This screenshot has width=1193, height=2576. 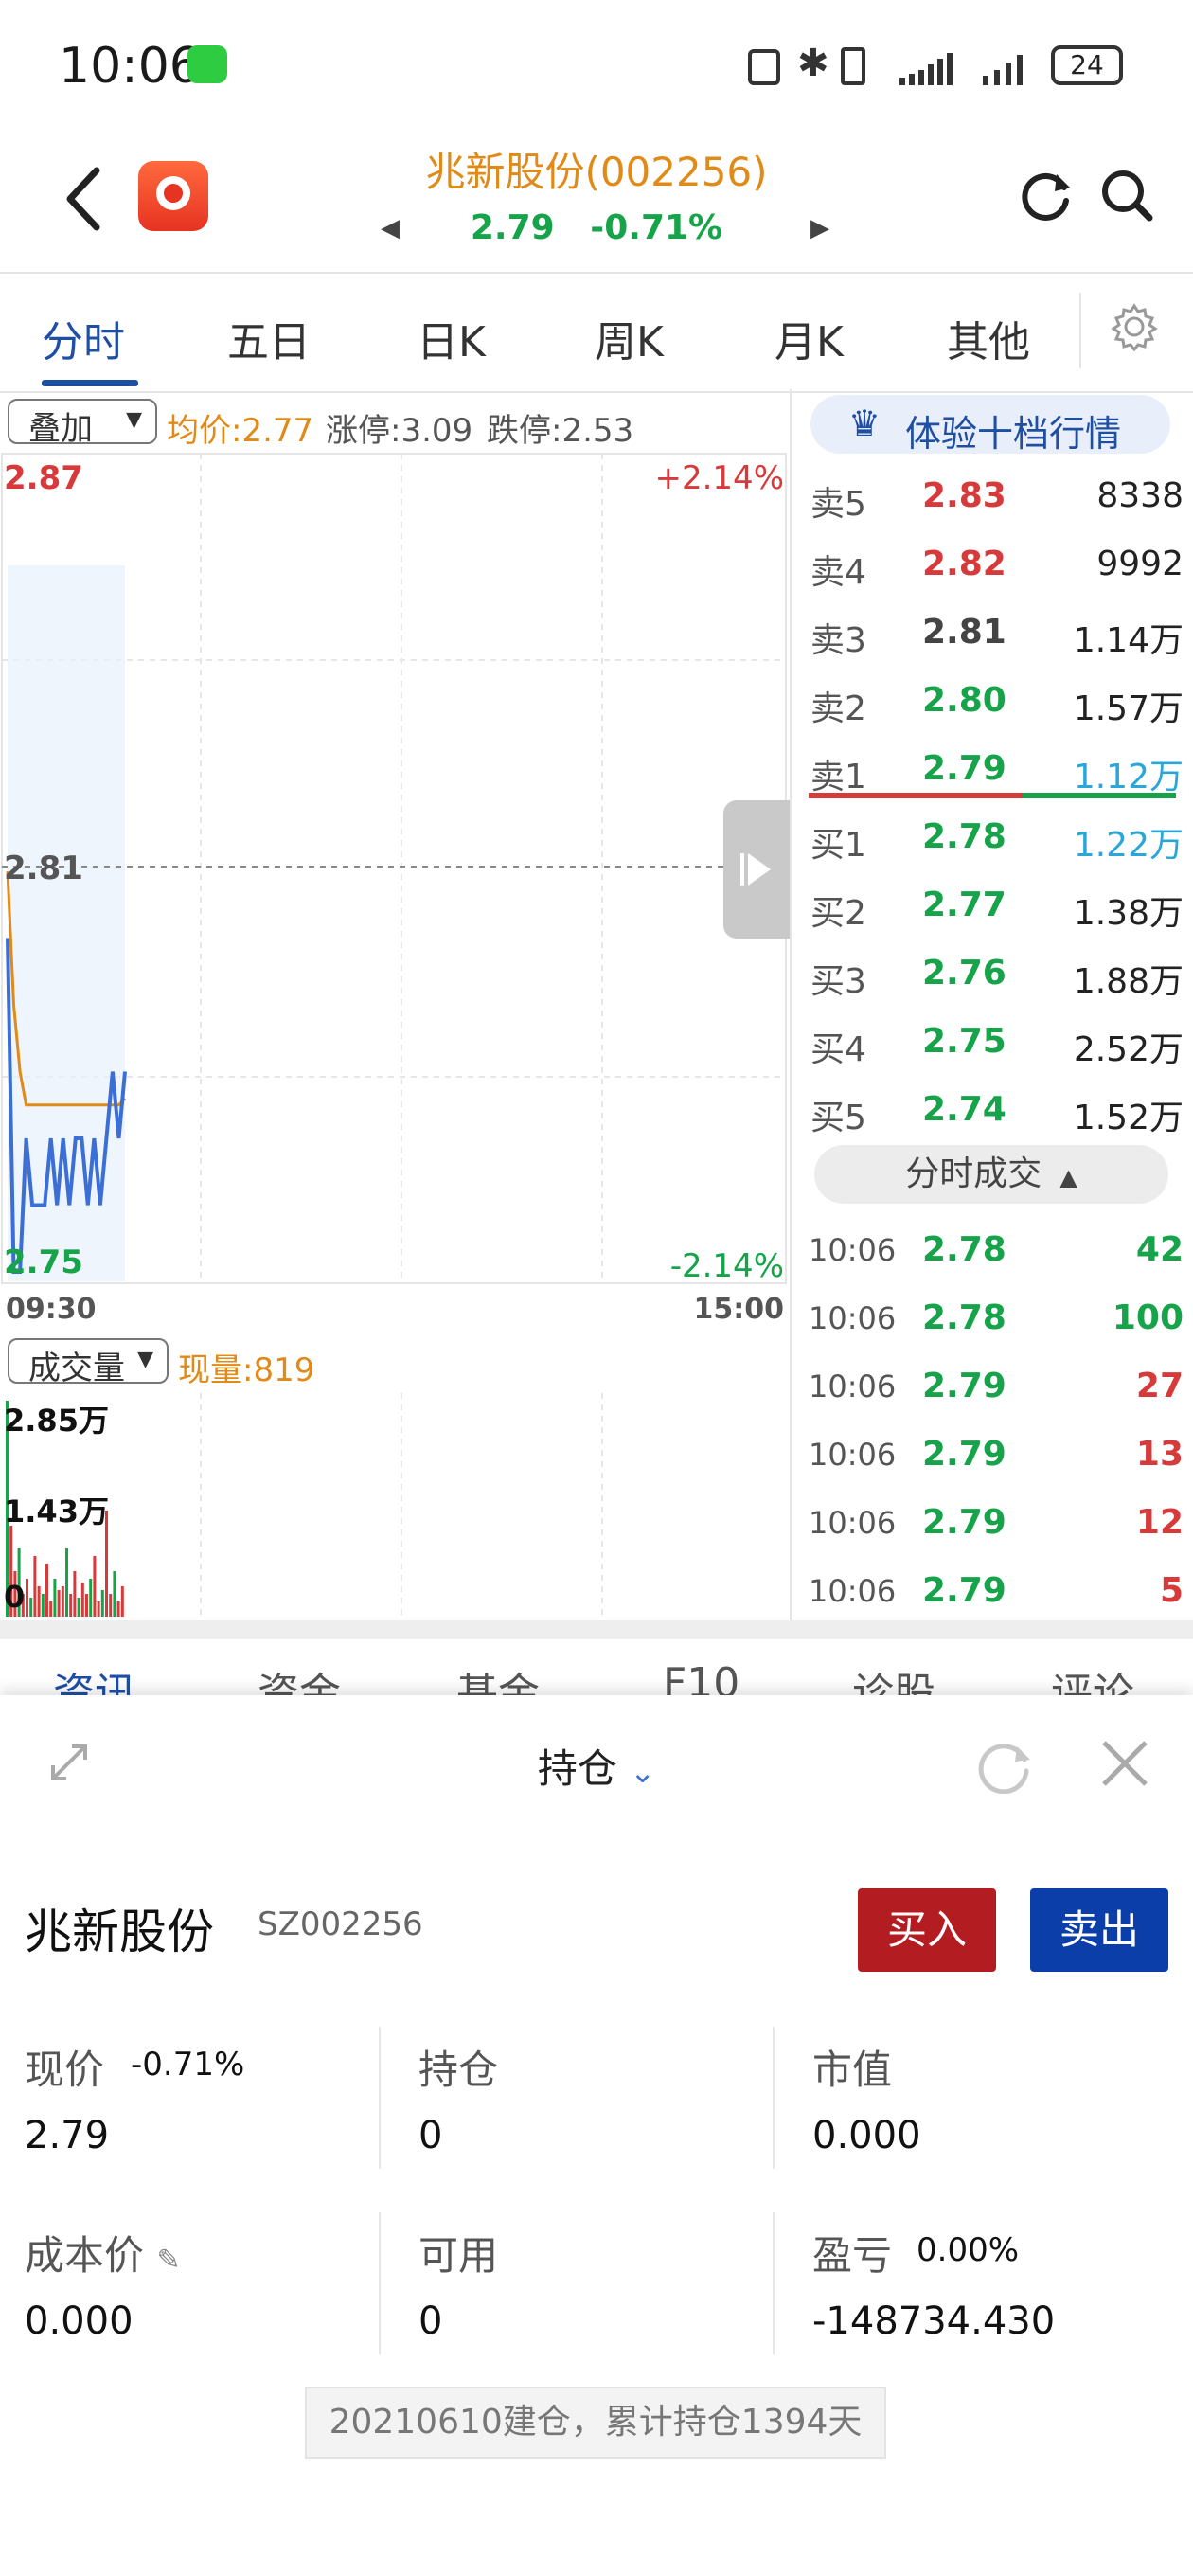 What do you see at coordinates (577, 1768) in the screenshot?
I see `sheet-title-label: 持仓` at bounding box center [577, 1768].